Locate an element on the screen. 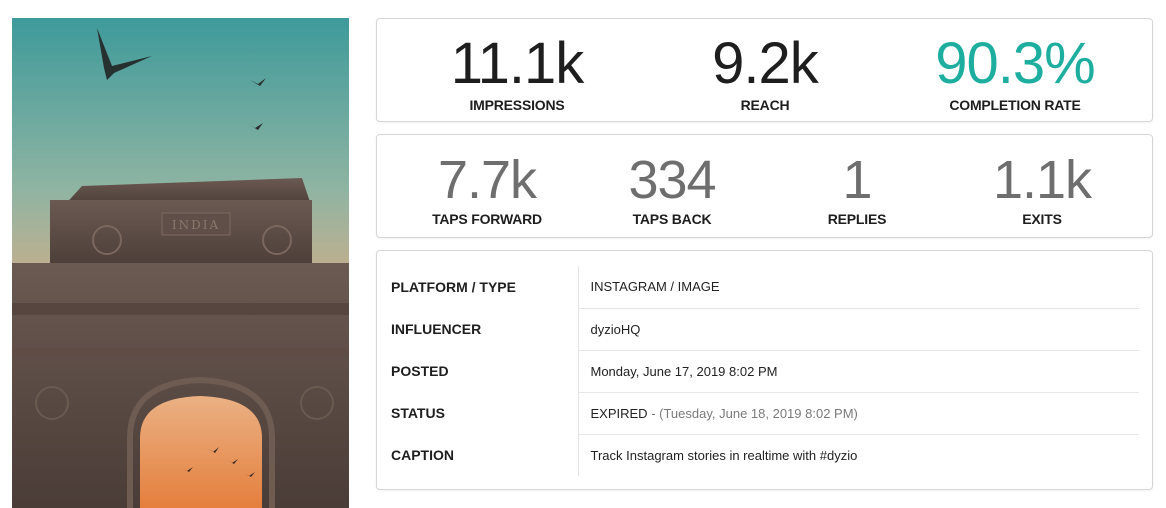  detail-row-platform: PLATFORM / TYPE INSTAGRAM / IMAGE is located at coordinates (765, 287).